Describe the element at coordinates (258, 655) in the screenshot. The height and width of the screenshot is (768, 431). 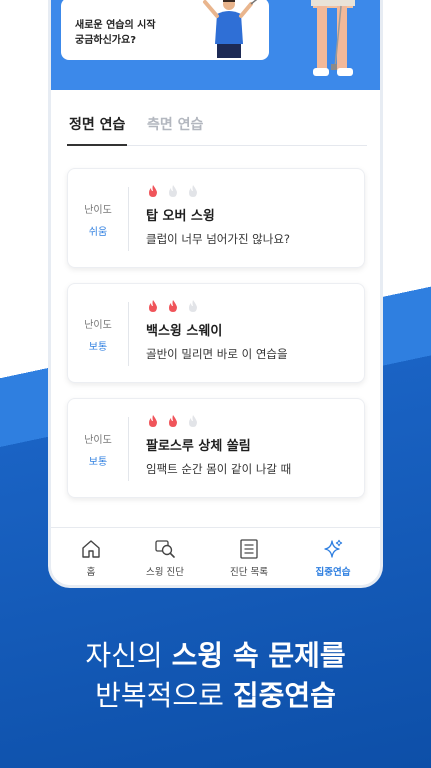
I see `slogan-line-1-emphasis: 스윙 속 문제를` at that location.